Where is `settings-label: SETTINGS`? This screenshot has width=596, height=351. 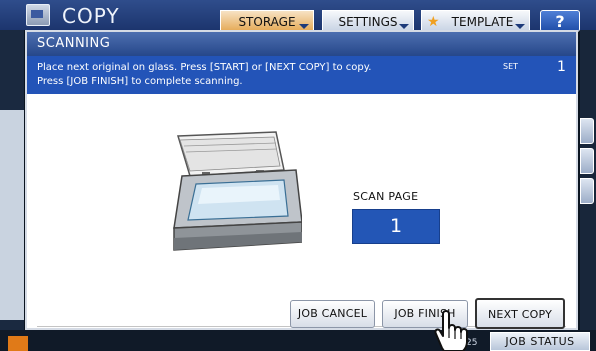 settings-label: SETTINGS is located at coordinates (368, 22).